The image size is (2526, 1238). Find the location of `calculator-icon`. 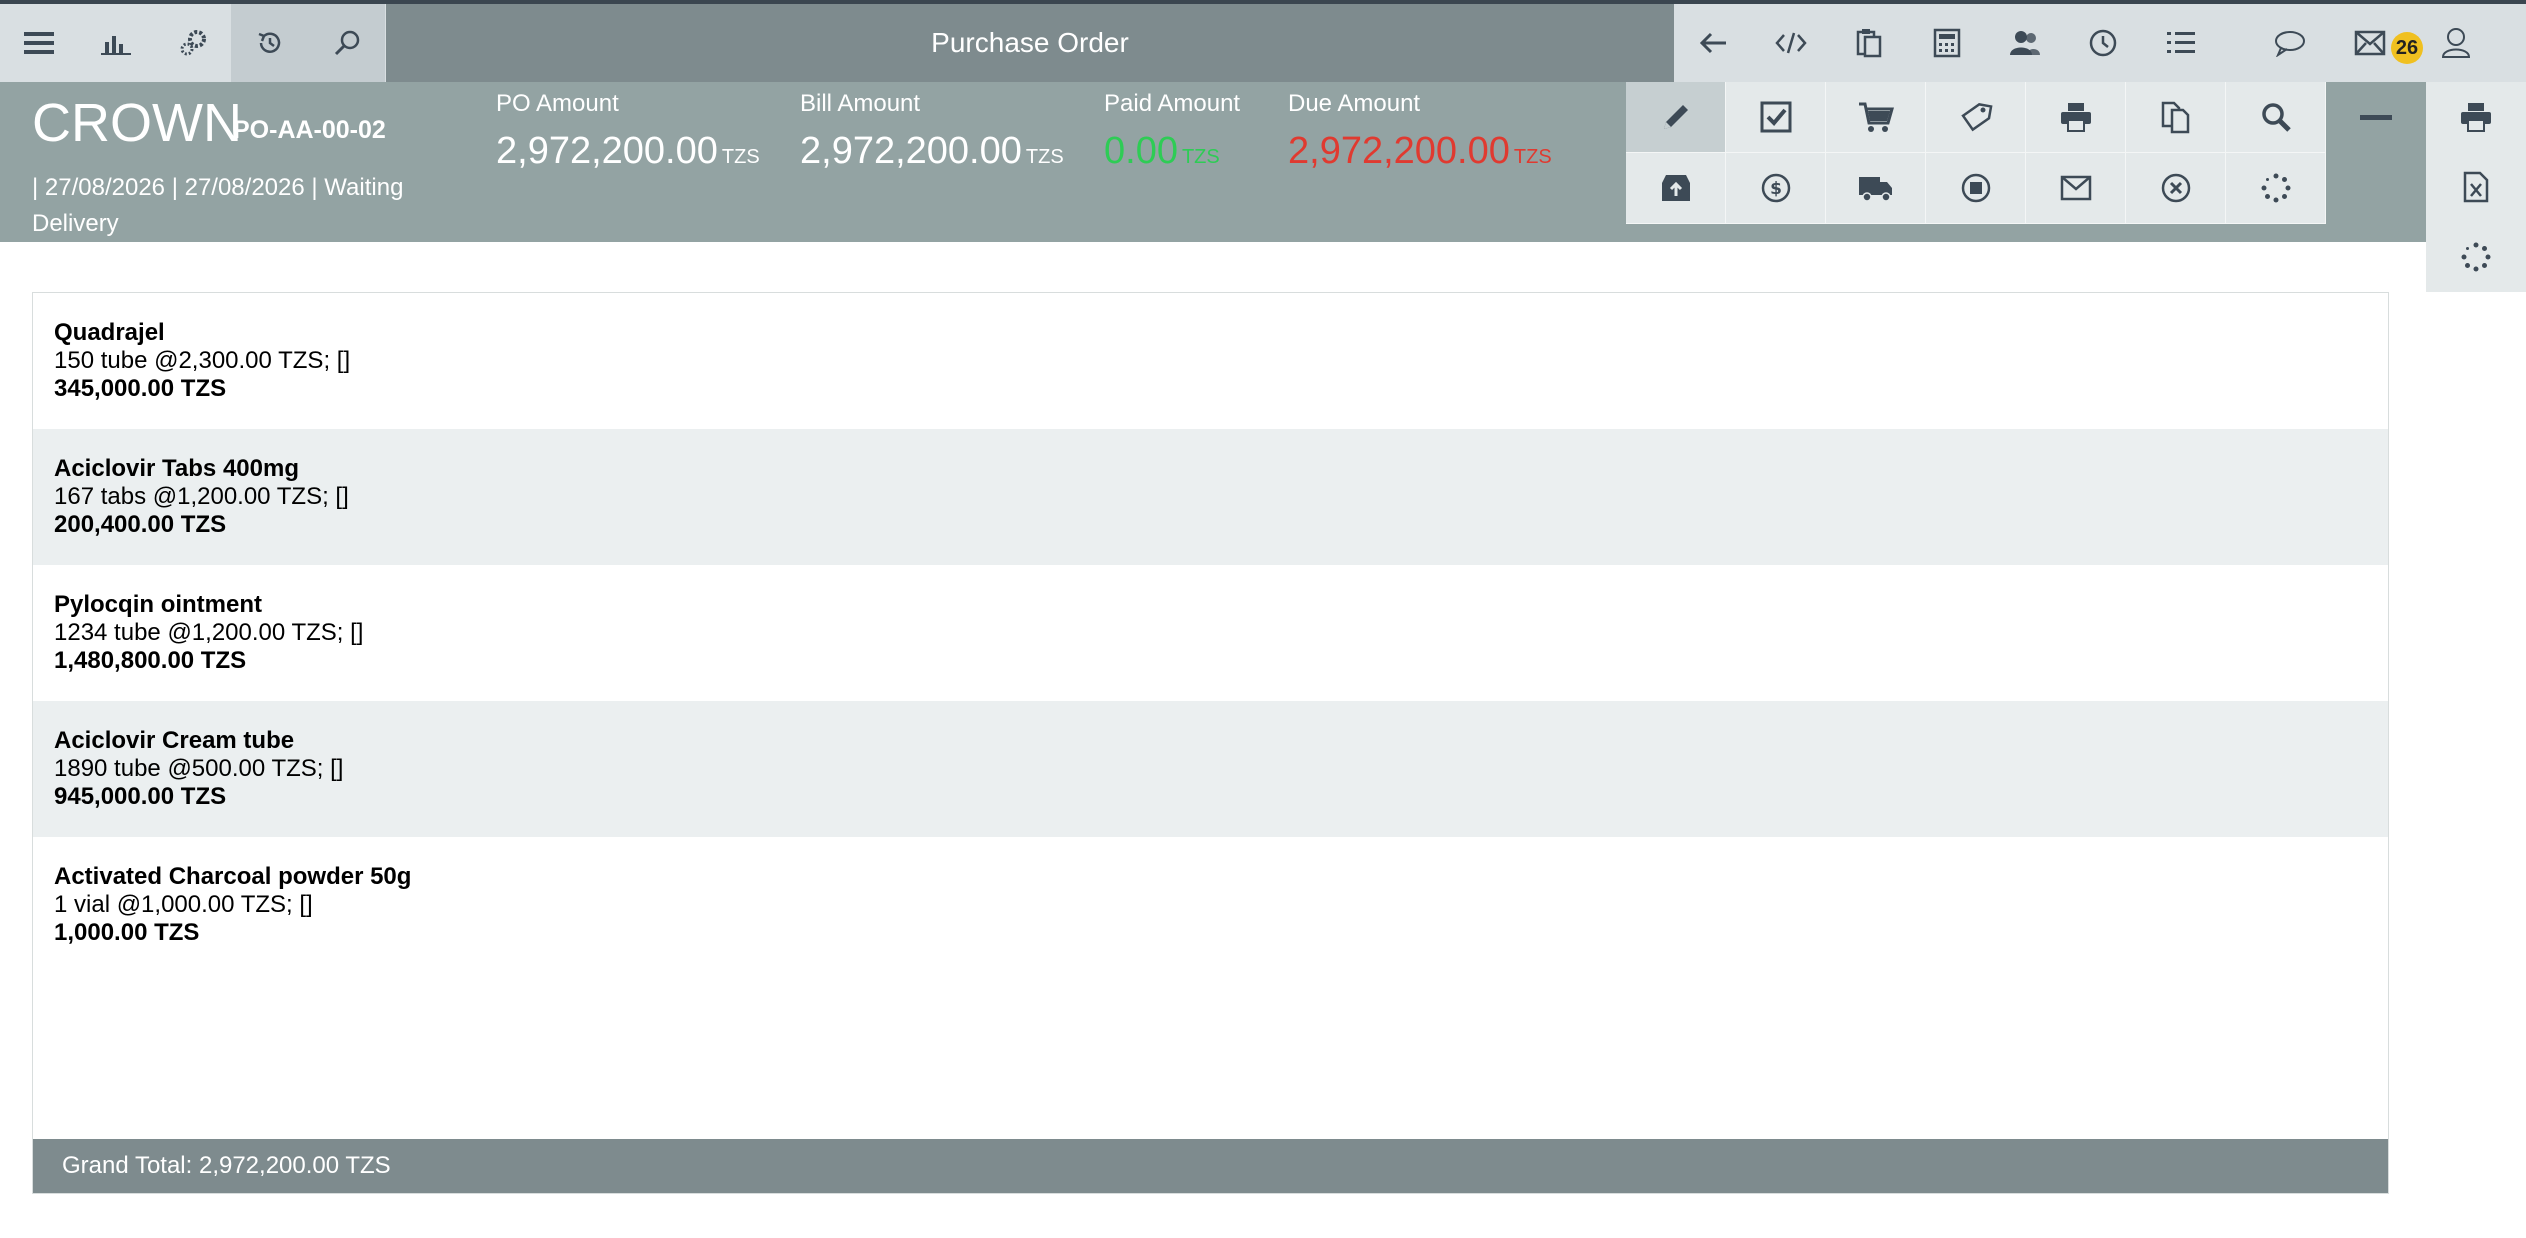

calculator-icon is located at coordinates (1947, 43).